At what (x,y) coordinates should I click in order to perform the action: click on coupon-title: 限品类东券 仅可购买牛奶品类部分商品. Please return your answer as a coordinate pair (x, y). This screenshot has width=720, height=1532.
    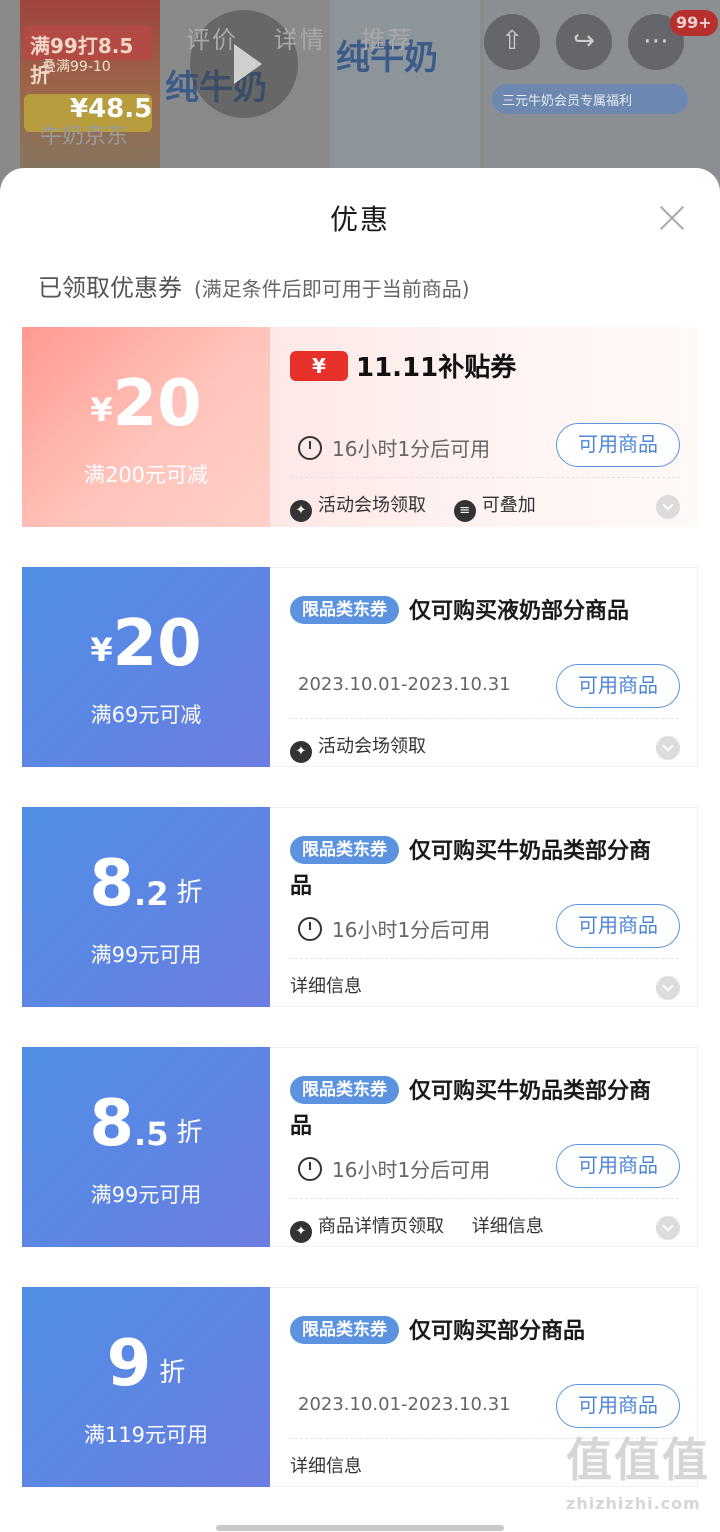
    Looking at the image, I should click on (480, 869).